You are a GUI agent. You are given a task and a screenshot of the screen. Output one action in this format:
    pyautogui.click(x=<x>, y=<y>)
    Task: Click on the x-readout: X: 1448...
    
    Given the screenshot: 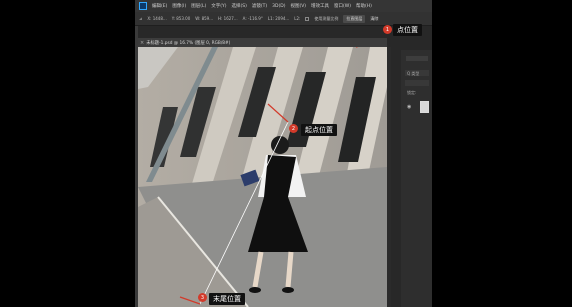 What is the action you would take?
    pyautogui.click(x=157, y=18)
    